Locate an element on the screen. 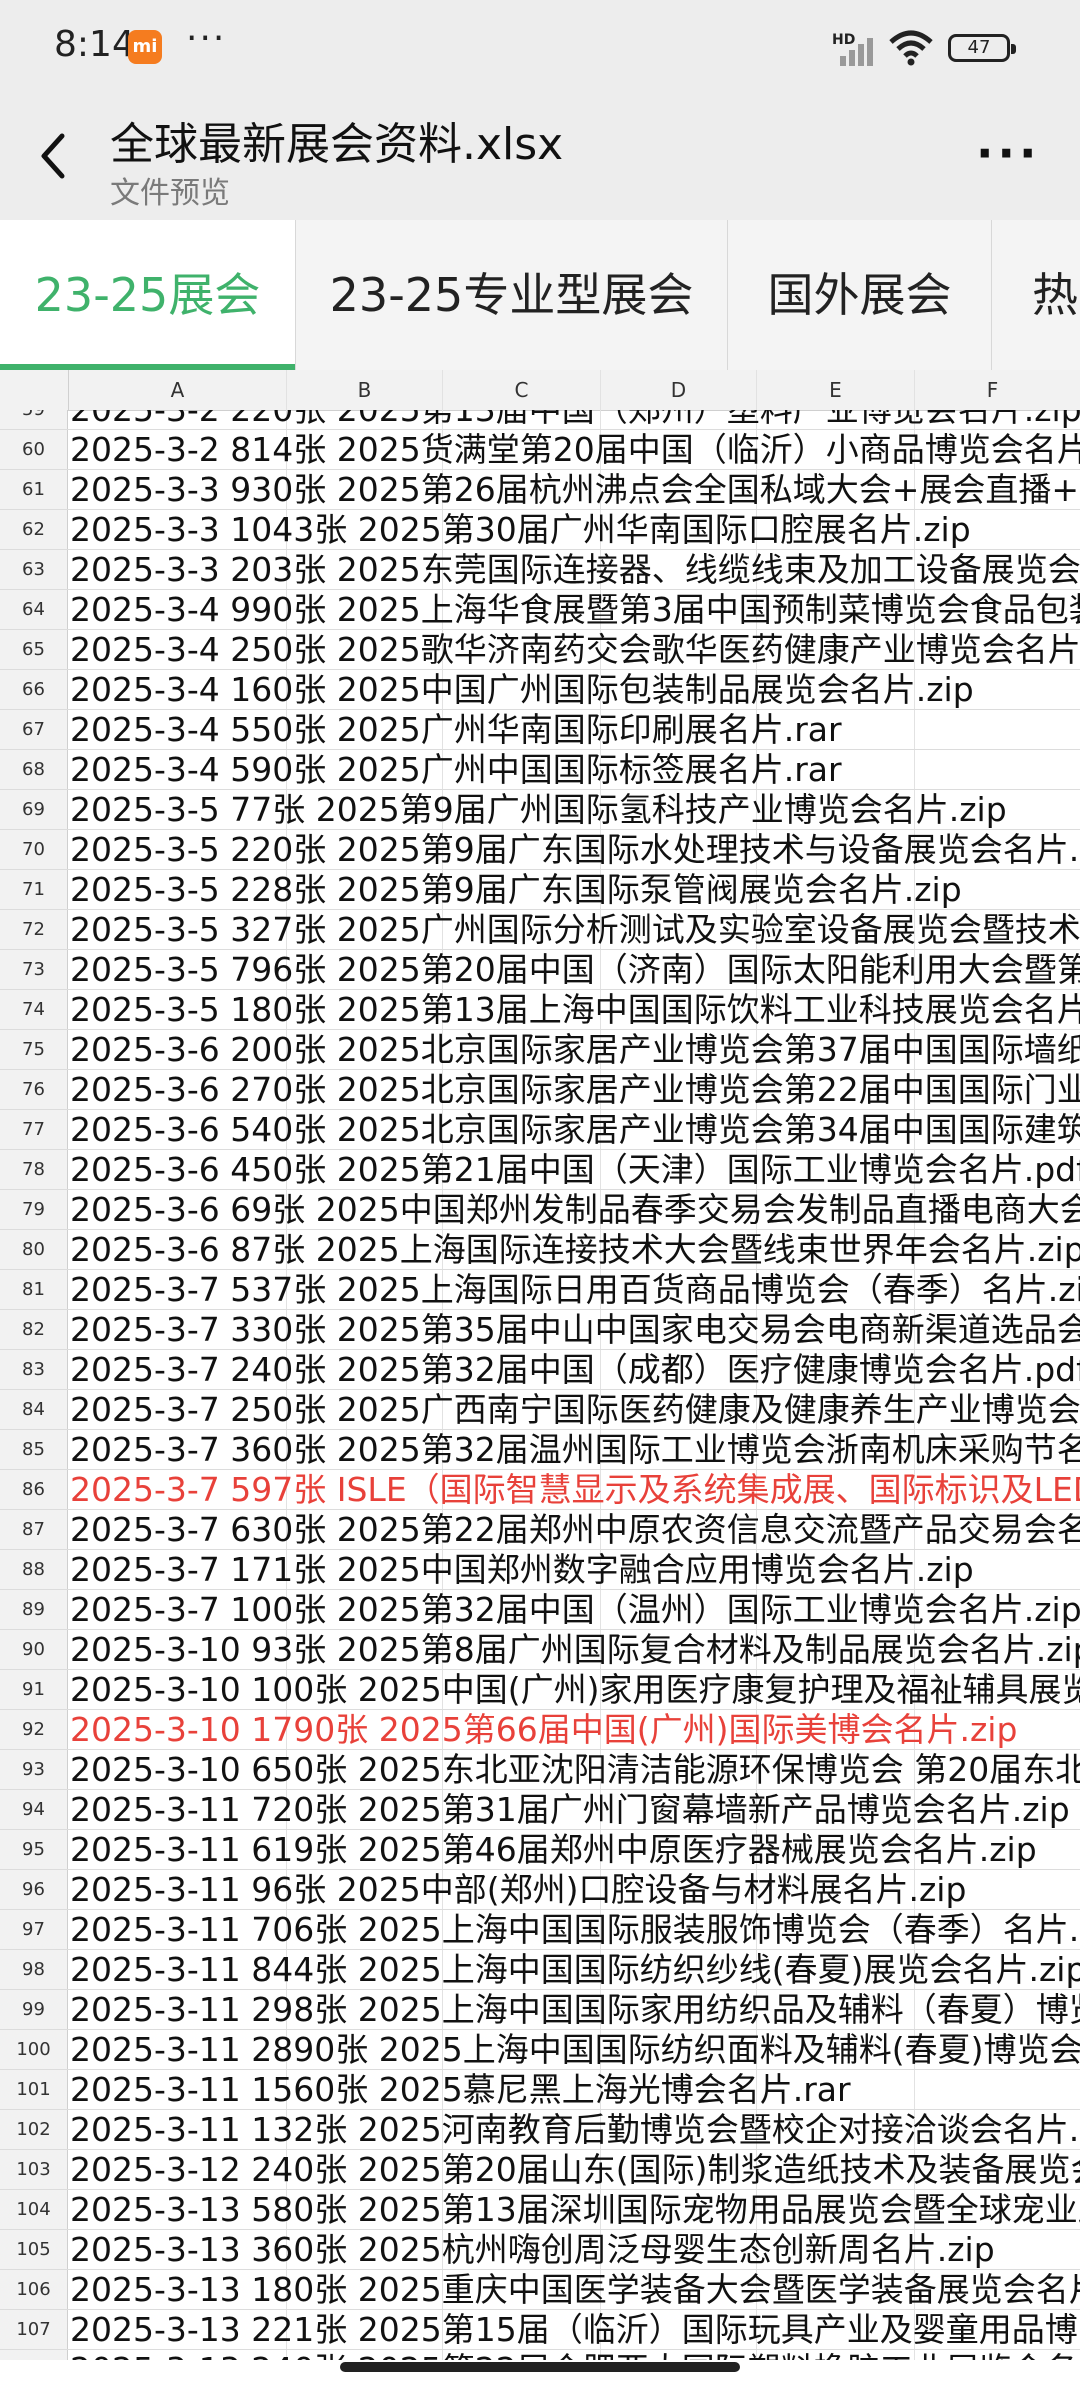  row-number: 79 is located at coordinates (34, 1209).